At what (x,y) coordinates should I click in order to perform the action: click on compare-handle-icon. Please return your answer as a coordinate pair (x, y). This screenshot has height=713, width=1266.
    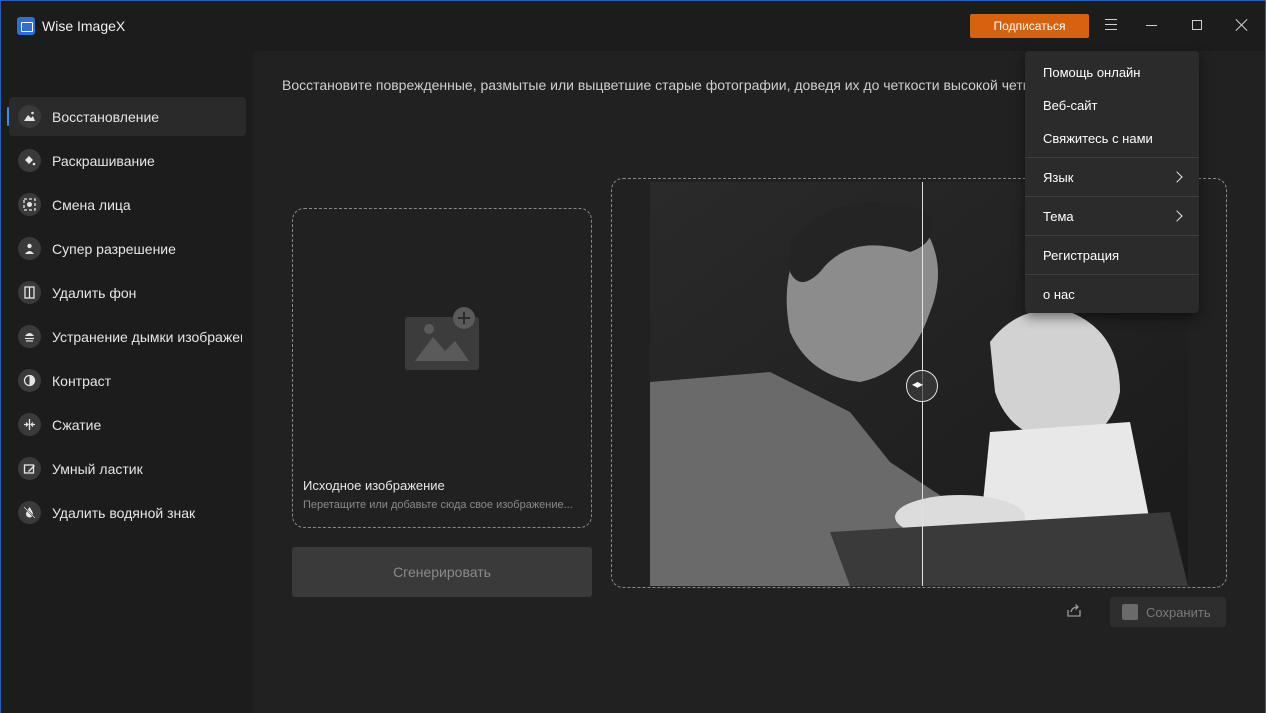
    Looking at the image, I should click on (922, 386).